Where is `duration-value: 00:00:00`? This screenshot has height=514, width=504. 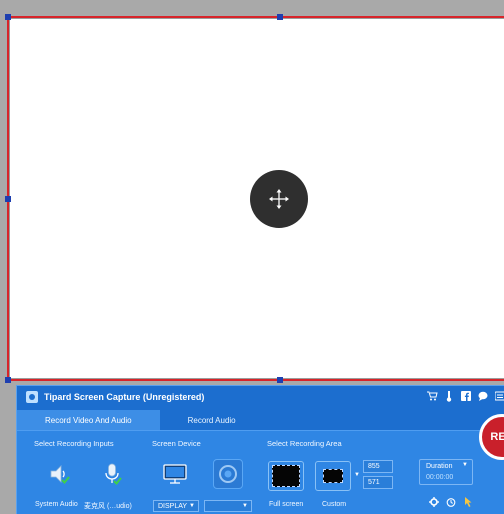
duration-value: 00:00:00 is located at coordinates (440, 477).